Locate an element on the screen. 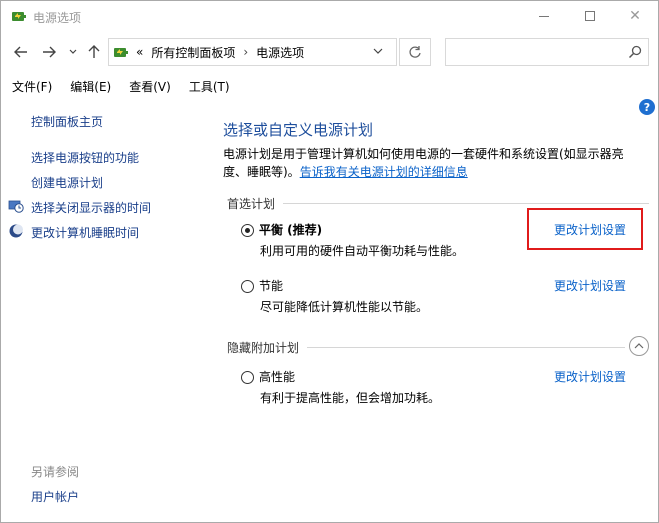 This screenshot has width=659, height=523. preferred-plans-heading: 首选计划 is located at coordinates (251, 204).